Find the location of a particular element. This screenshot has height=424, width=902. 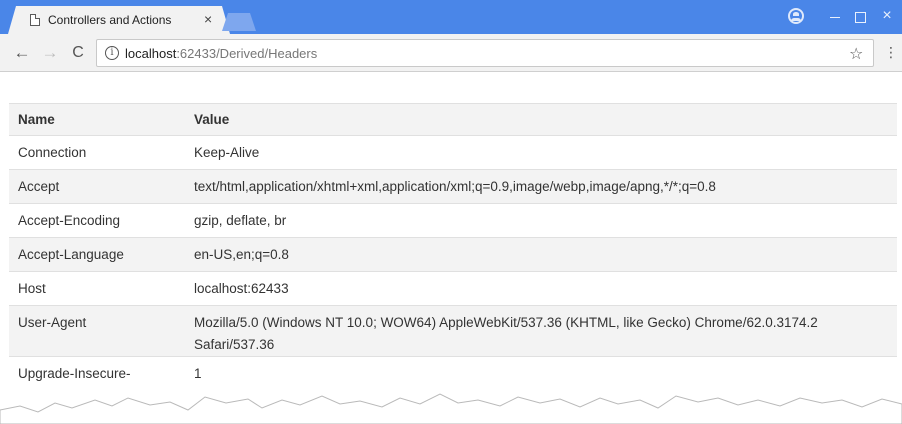

table-header-row: Name Value is located at coordinates (453, 119).